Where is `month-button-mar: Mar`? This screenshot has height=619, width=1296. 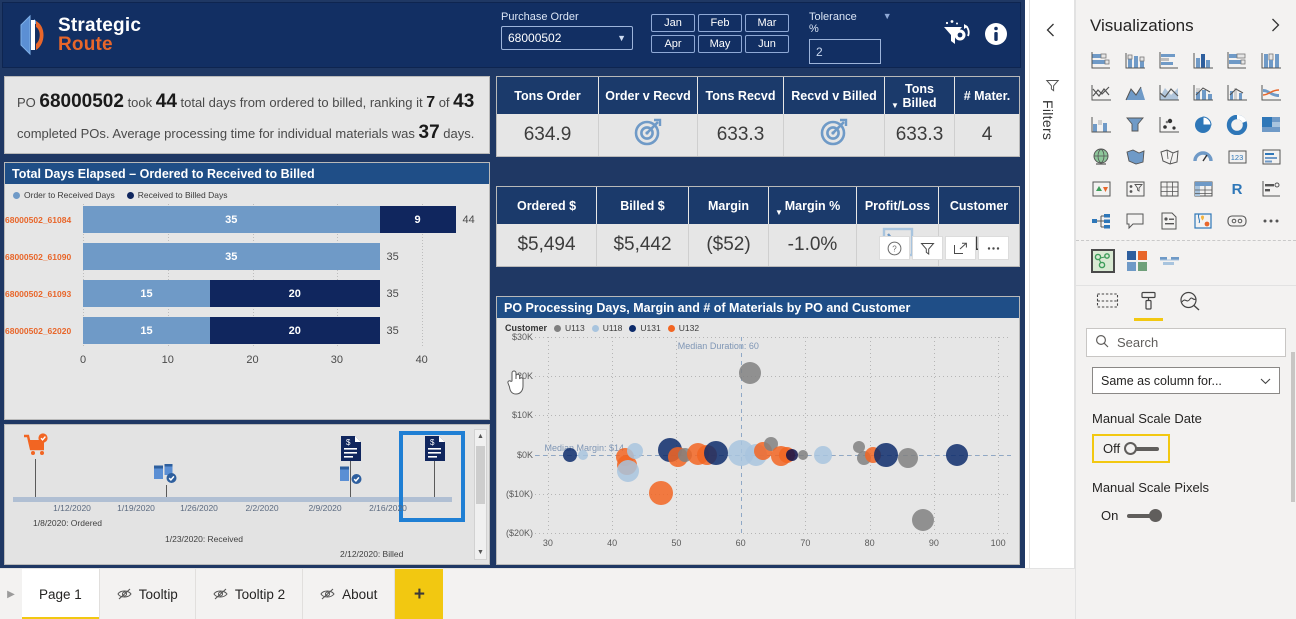
month-button-mar: Mar is located at coordinates (767, 23).